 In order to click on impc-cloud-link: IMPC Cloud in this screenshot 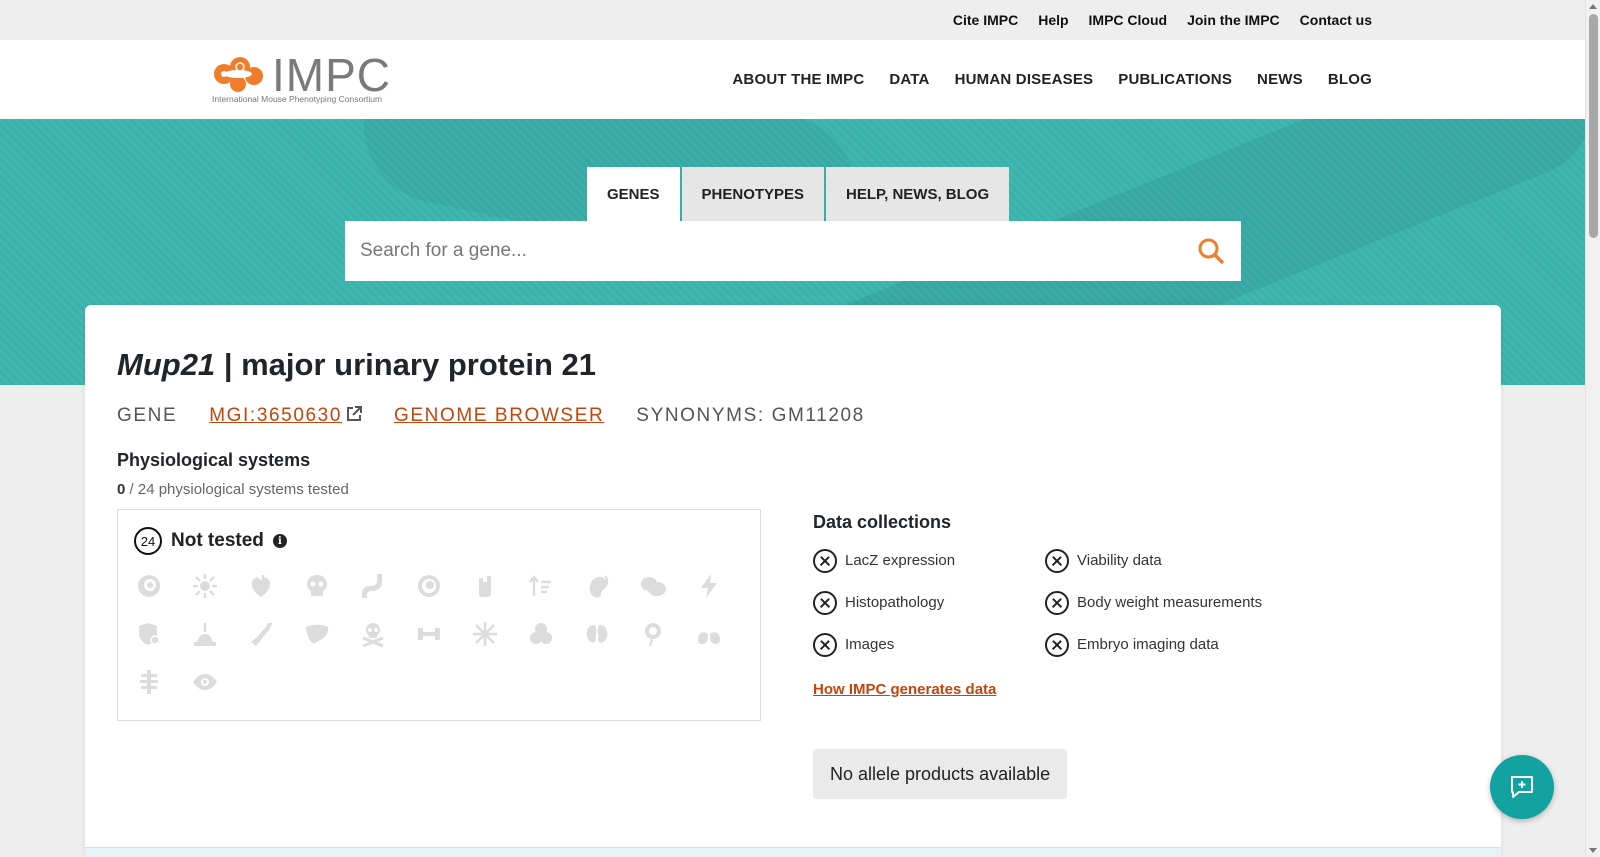, I will do `click(1128, 20)`.